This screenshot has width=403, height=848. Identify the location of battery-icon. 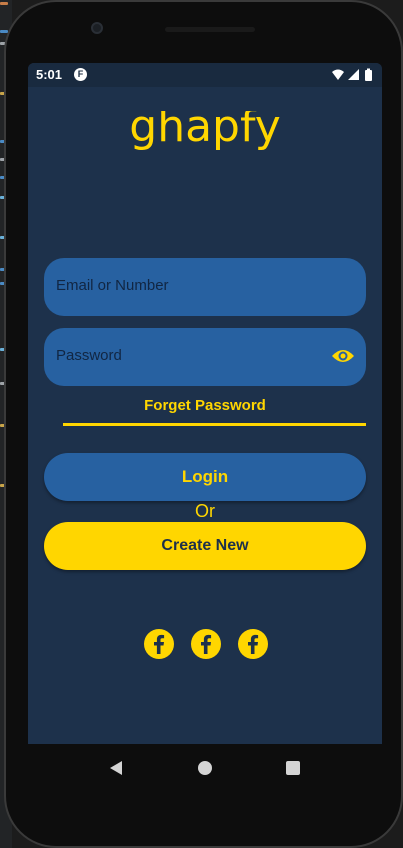
(368, 75).